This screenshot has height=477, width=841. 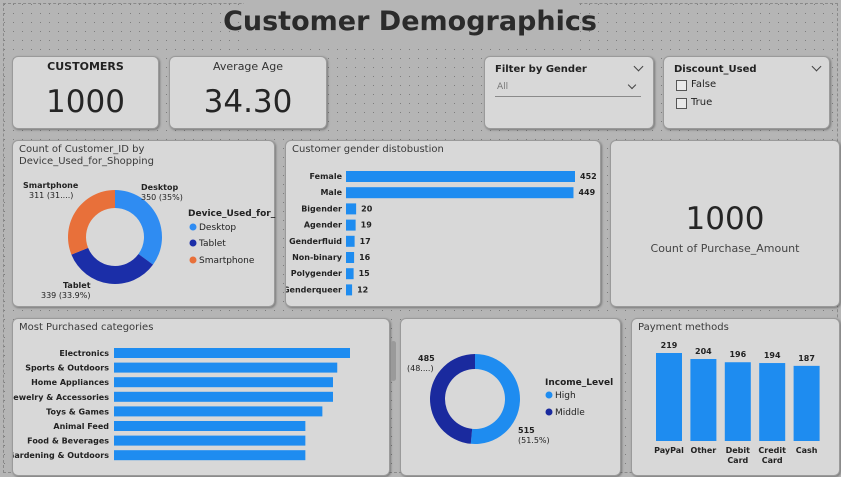 What do you see at coordinates (210, 455) in the screenshot?
I see `category-bar-gardening-outdoors` at bounding box center [210, 455].